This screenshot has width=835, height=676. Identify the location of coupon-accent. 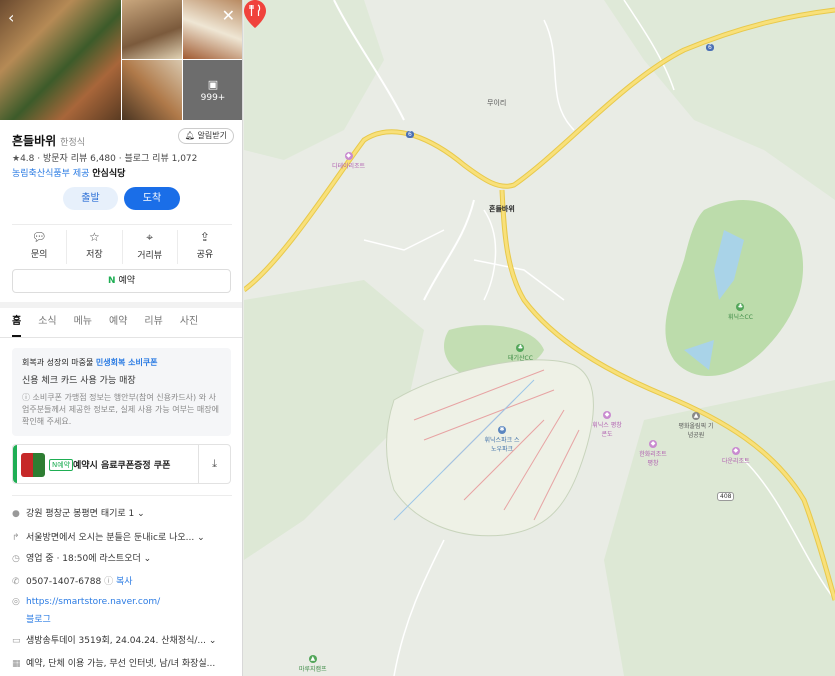
(15, 464).